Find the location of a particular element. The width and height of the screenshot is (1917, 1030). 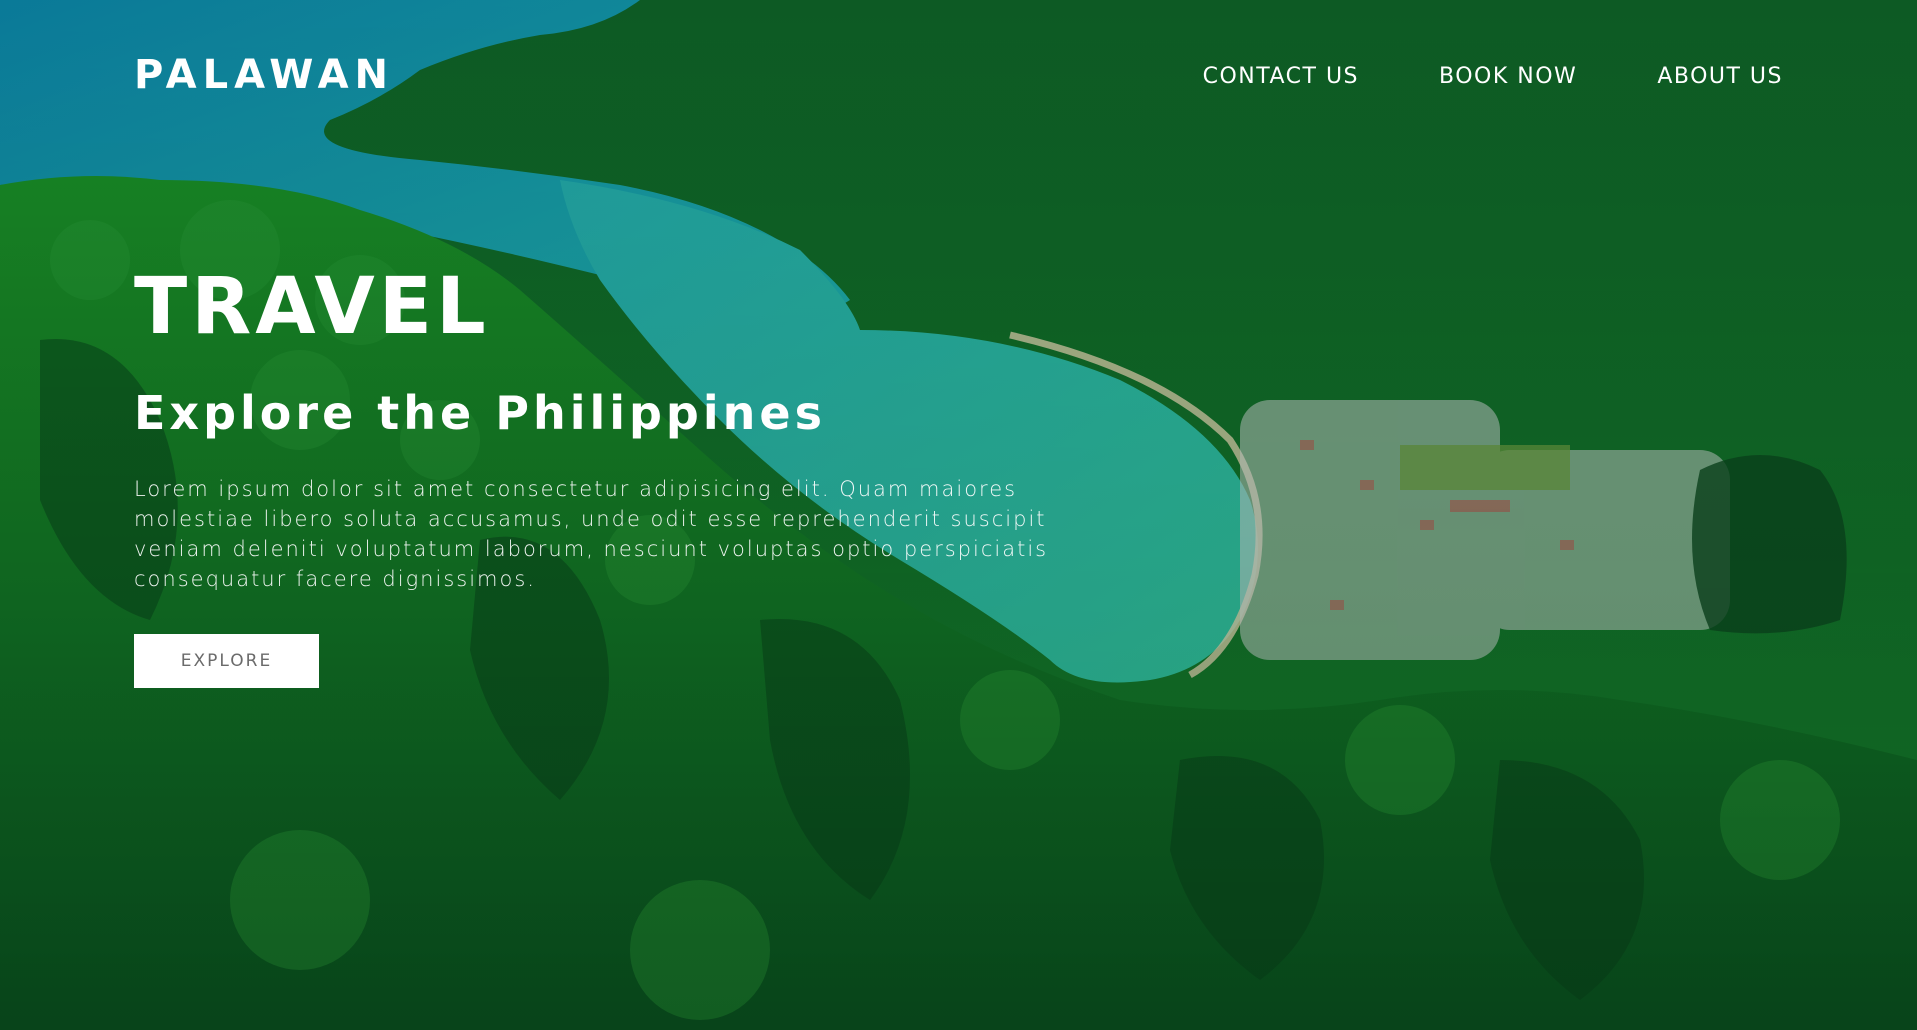

nav-links: CONTACT US BOOK NOW ABOUT US is located at coordinates (1493, 76).